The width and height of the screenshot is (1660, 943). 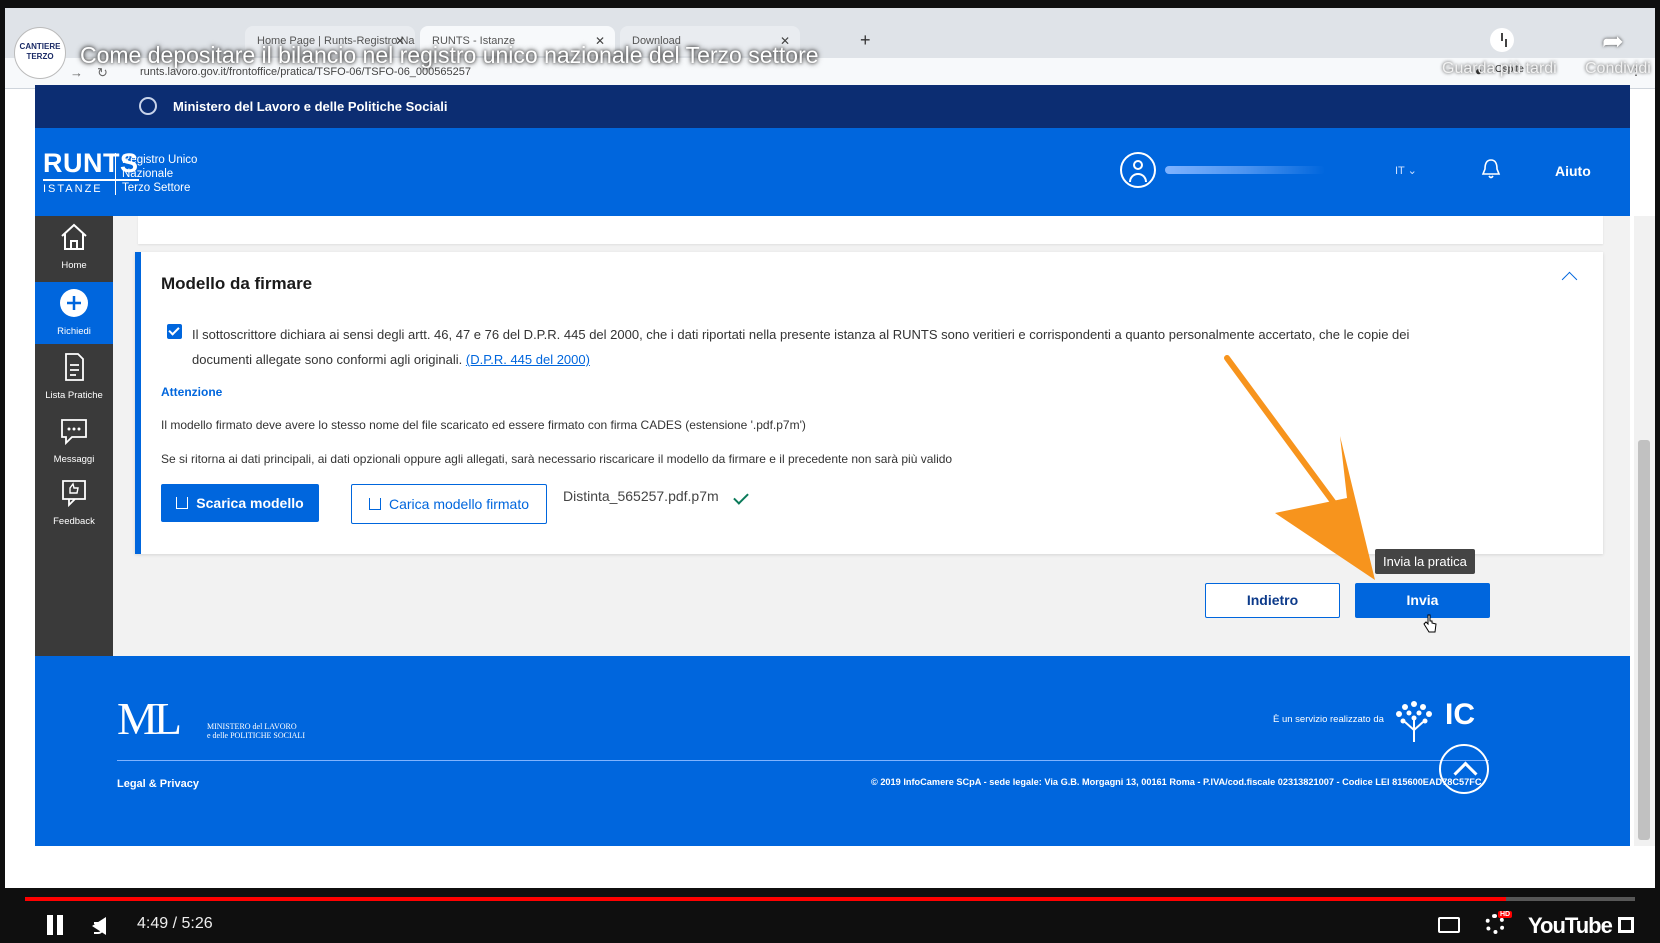 What do you see at coordinates (803, 760) in the screenshot?
I see `footer-divider` at bounding box center [803, 760].